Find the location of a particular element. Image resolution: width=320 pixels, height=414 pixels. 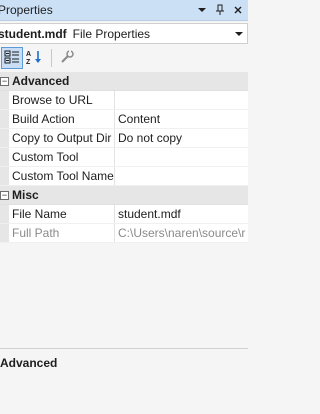

title-bar-icons is located at coordinates (220, 10).